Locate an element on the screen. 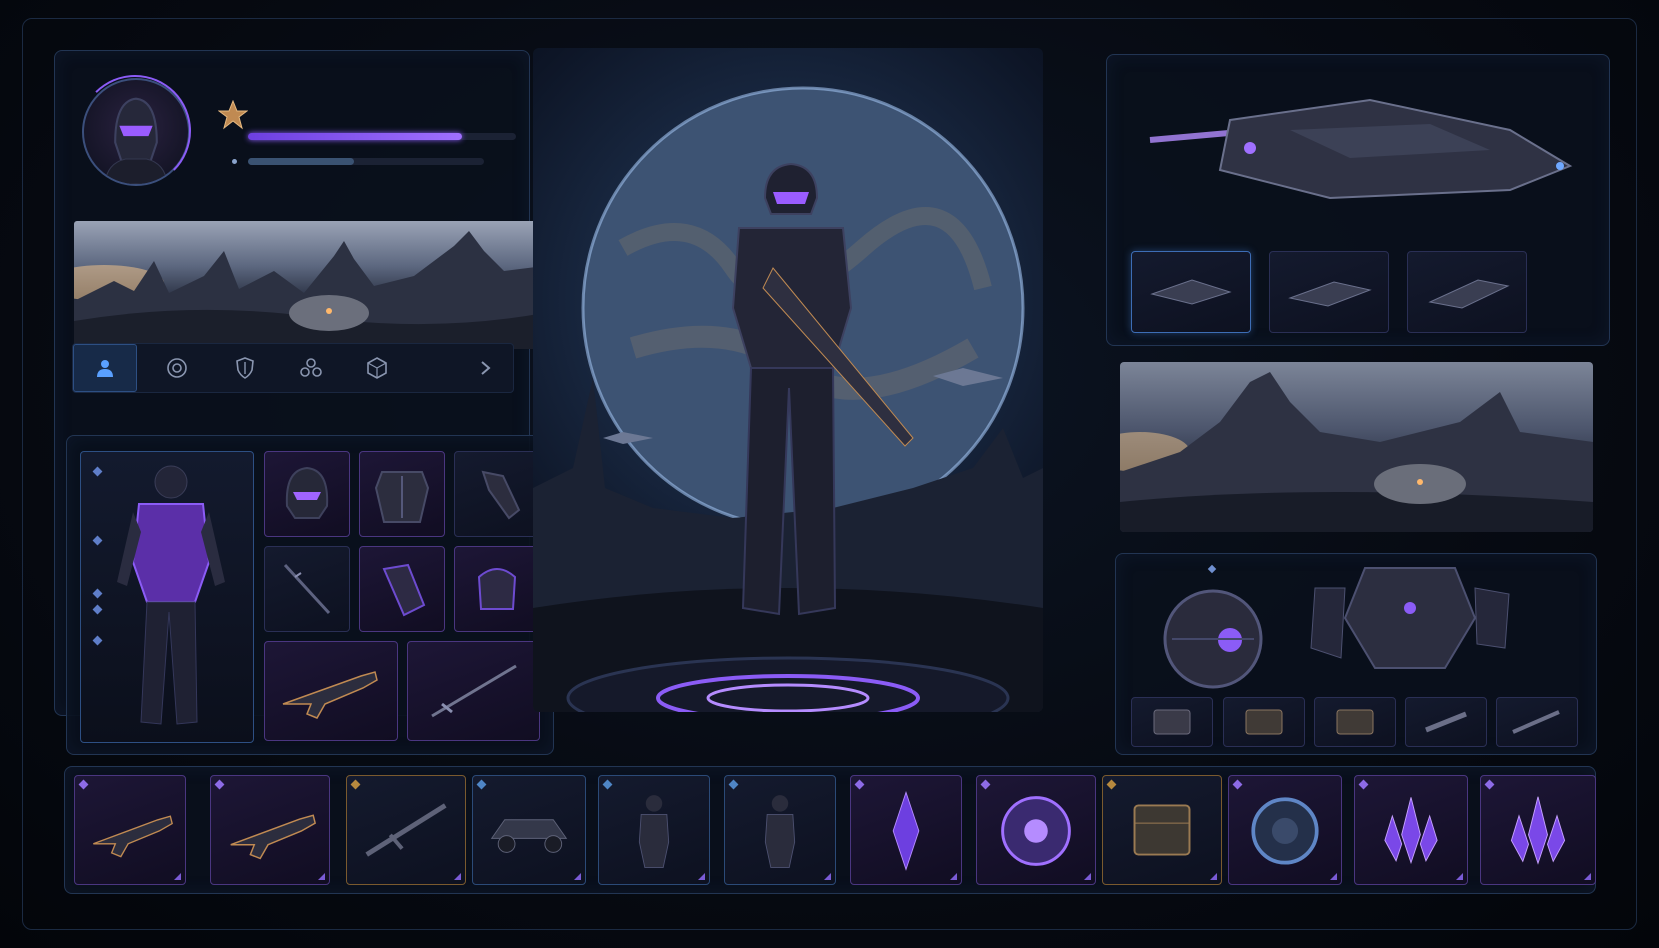  rank-star-icon is located at coordinates (233, 115).